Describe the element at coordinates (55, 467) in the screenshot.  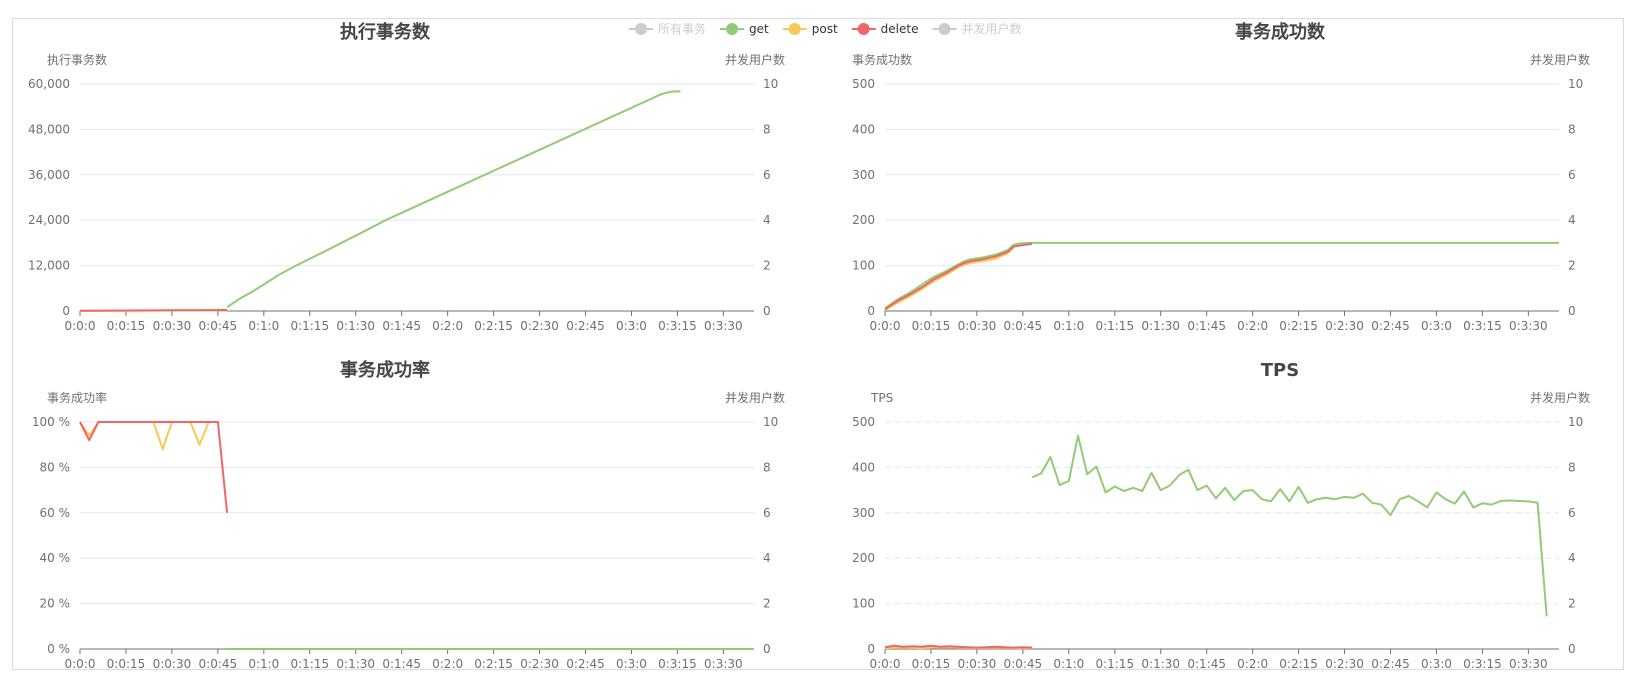
I see `y-tick-label: 80 %` at that location.